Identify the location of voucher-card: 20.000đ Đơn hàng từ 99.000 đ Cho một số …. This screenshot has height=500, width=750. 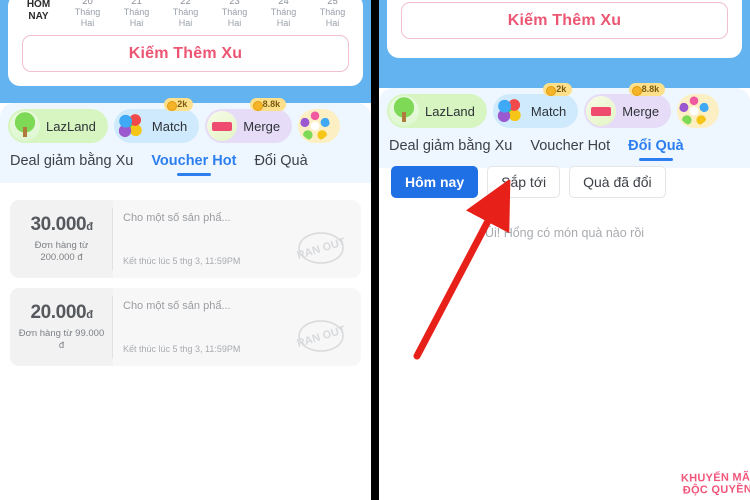
(185, 327).